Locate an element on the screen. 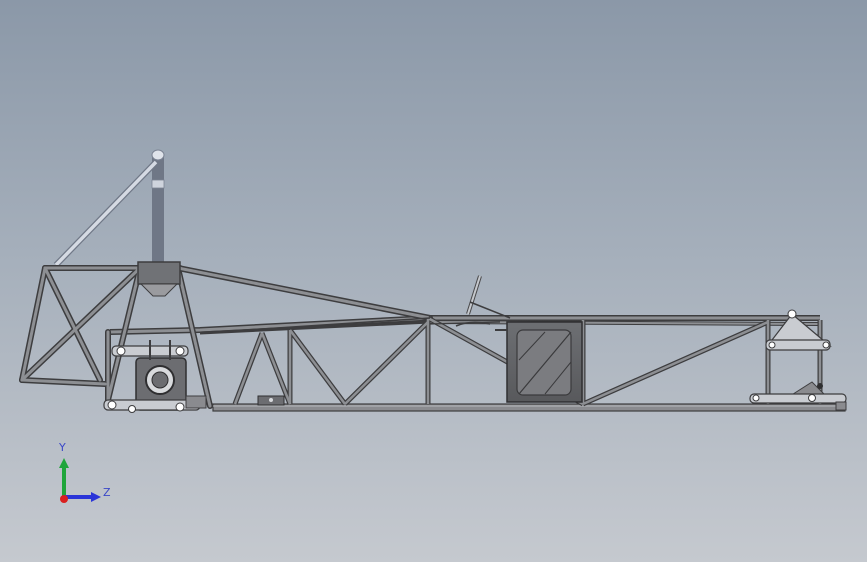 This screenshot has width=867, height=562. x-axis-dot is located at coordinates (64, 499).